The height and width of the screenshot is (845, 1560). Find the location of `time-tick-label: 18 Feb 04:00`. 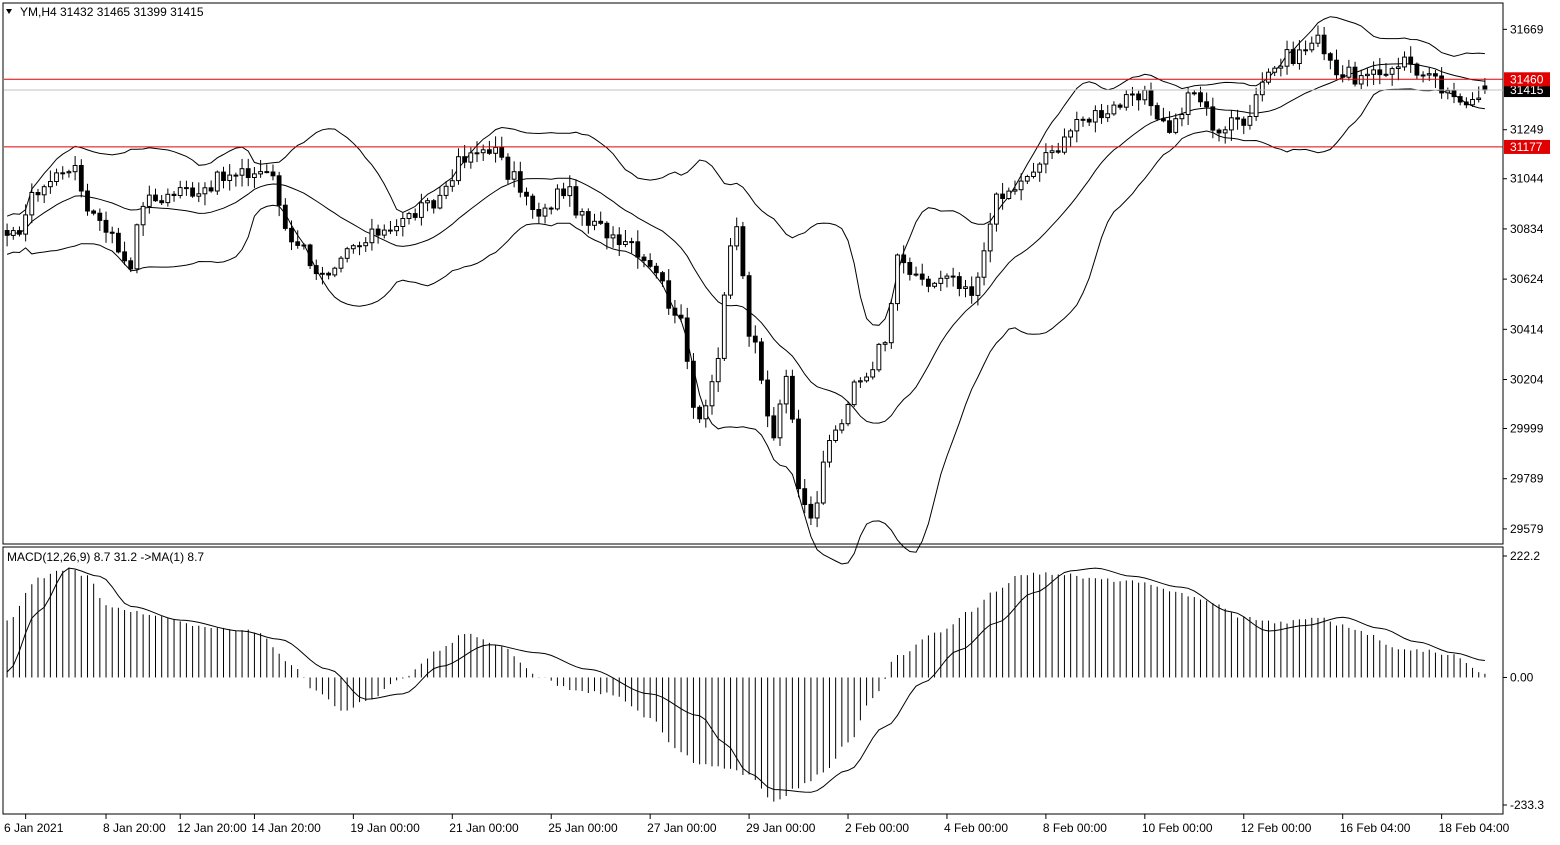

time-tick-label: 18 Feb 04:00 is located at coordinates (1474, 828).